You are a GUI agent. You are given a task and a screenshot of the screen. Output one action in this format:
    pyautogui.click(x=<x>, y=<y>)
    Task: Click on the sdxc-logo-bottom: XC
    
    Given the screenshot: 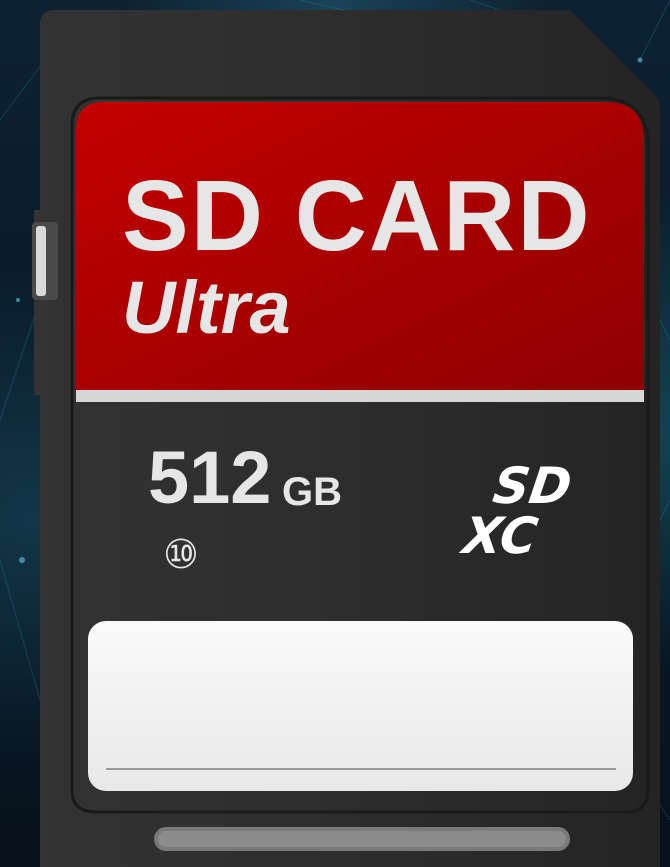 What is the action you would take?
    pyautogui.click(x=499, y=535)
    